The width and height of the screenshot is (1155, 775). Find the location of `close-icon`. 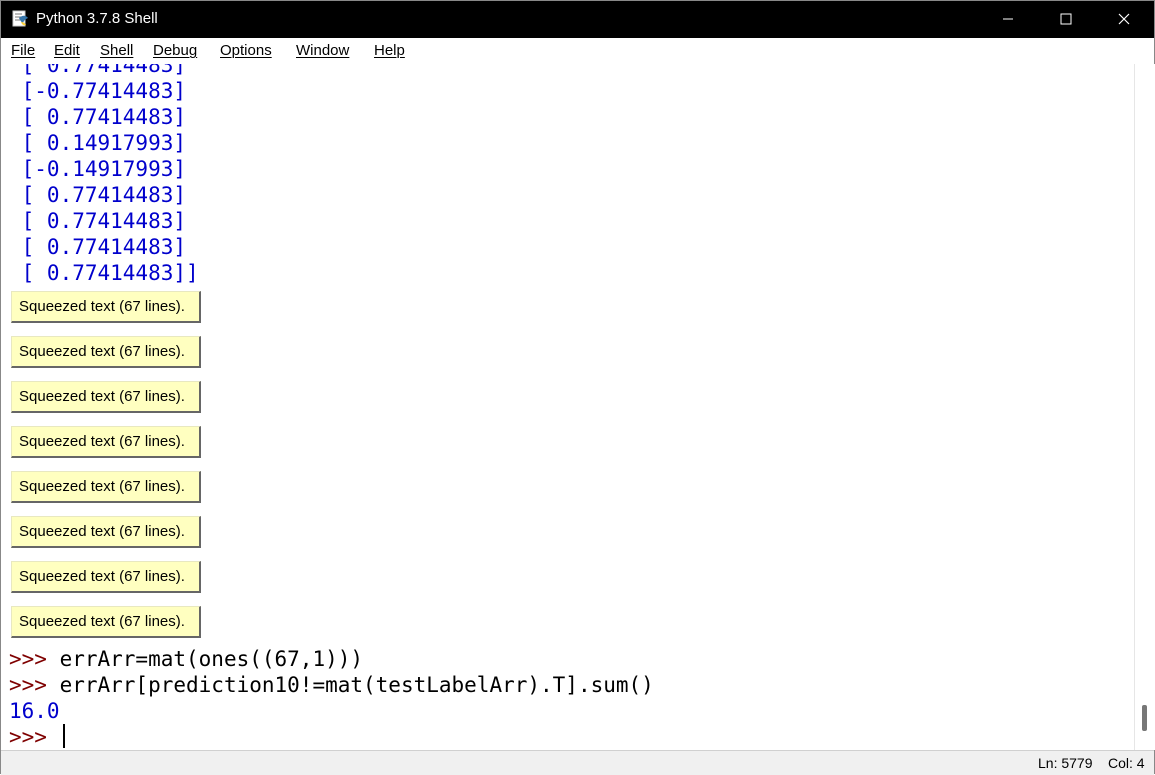

close-icon is located at coordinates (1124, 19).